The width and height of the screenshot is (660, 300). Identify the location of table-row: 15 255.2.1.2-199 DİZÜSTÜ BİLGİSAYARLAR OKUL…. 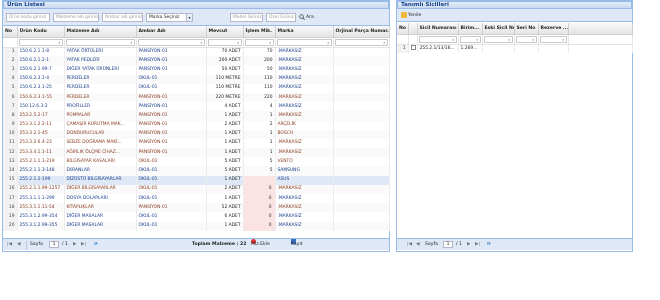
(196, 180).